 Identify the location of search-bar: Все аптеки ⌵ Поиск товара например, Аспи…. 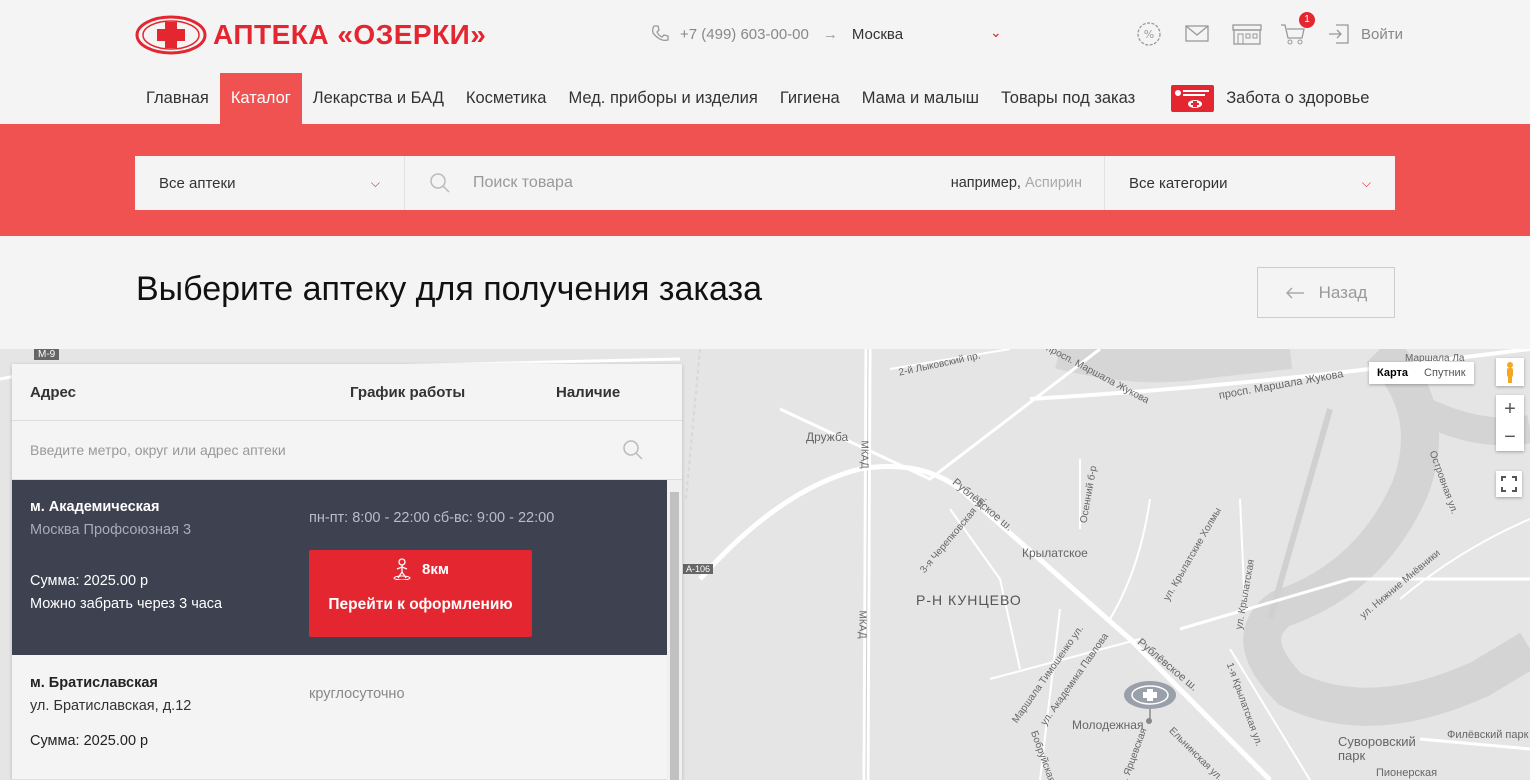
(765, 183).